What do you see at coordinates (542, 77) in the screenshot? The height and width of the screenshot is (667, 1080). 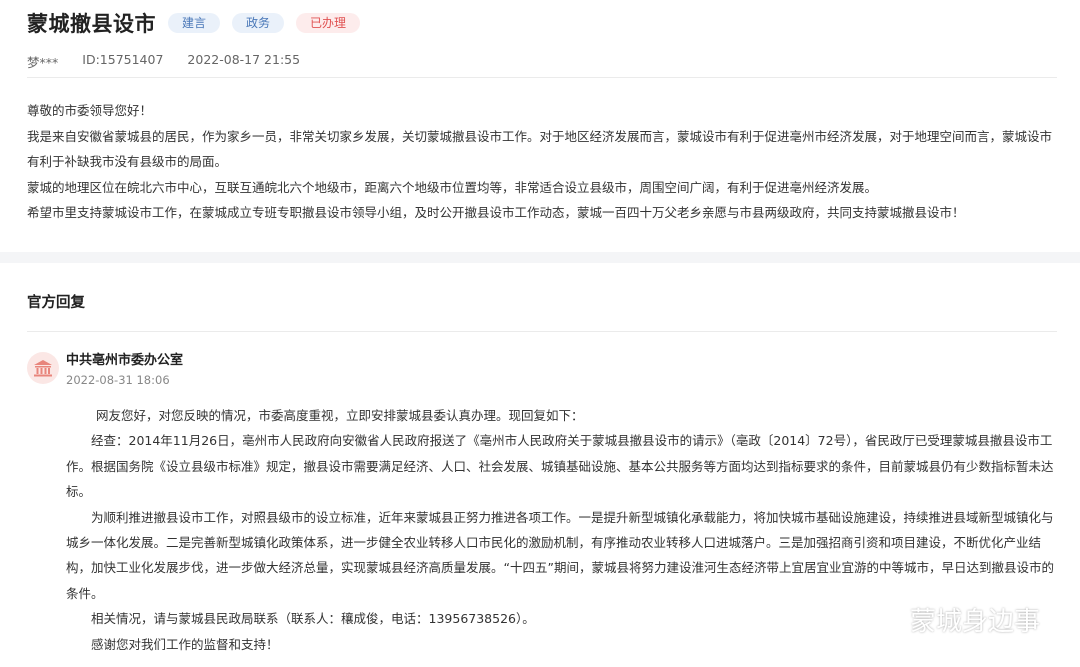 I see `meta-divider` at bounding box center [542, 77].